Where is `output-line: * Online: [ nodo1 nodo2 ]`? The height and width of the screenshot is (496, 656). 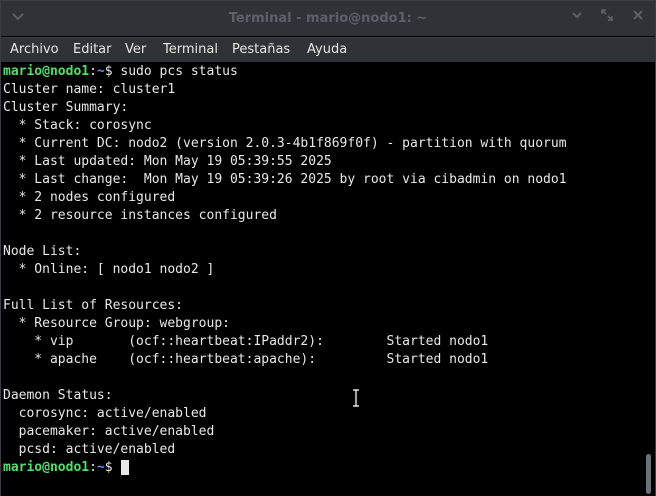 output-line: * Online: [ nodo1 nodo2 ] is located at coordinates (109, 269).